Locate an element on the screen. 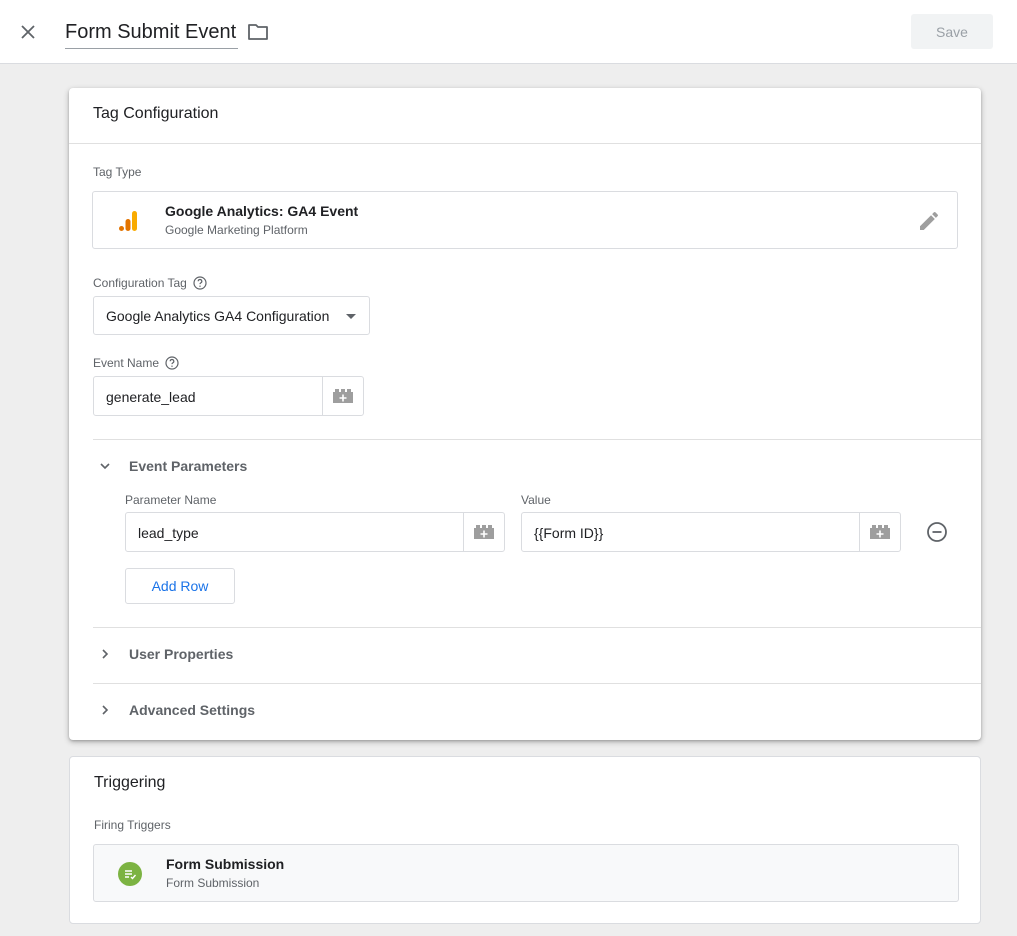 The image size is (1017, 936). tag-configuration-title: Tag Configuration is located at coordinates (156, 113).